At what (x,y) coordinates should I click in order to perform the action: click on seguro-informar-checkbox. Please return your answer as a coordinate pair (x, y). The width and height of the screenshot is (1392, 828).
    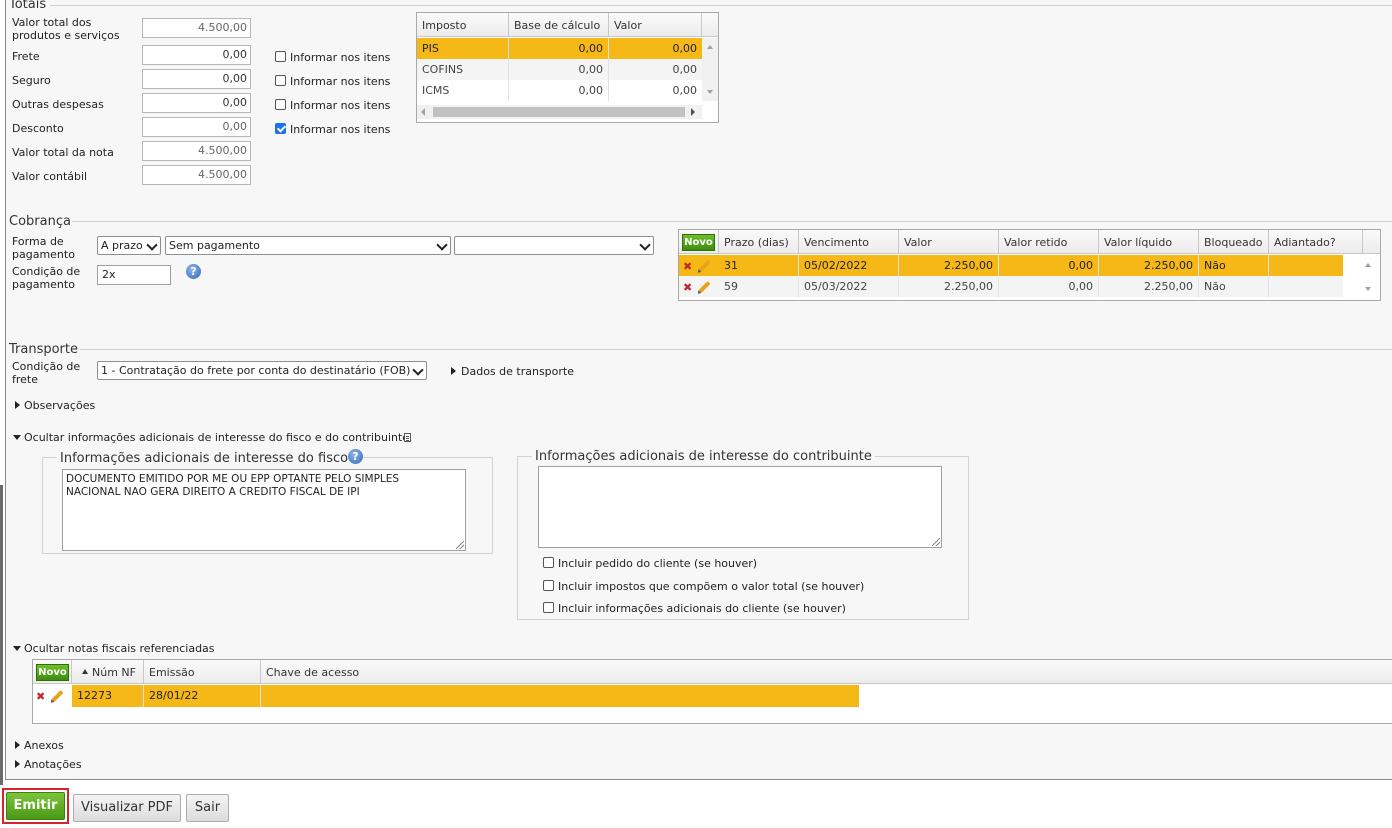
    Looking at the image, I should click on (280, 80).